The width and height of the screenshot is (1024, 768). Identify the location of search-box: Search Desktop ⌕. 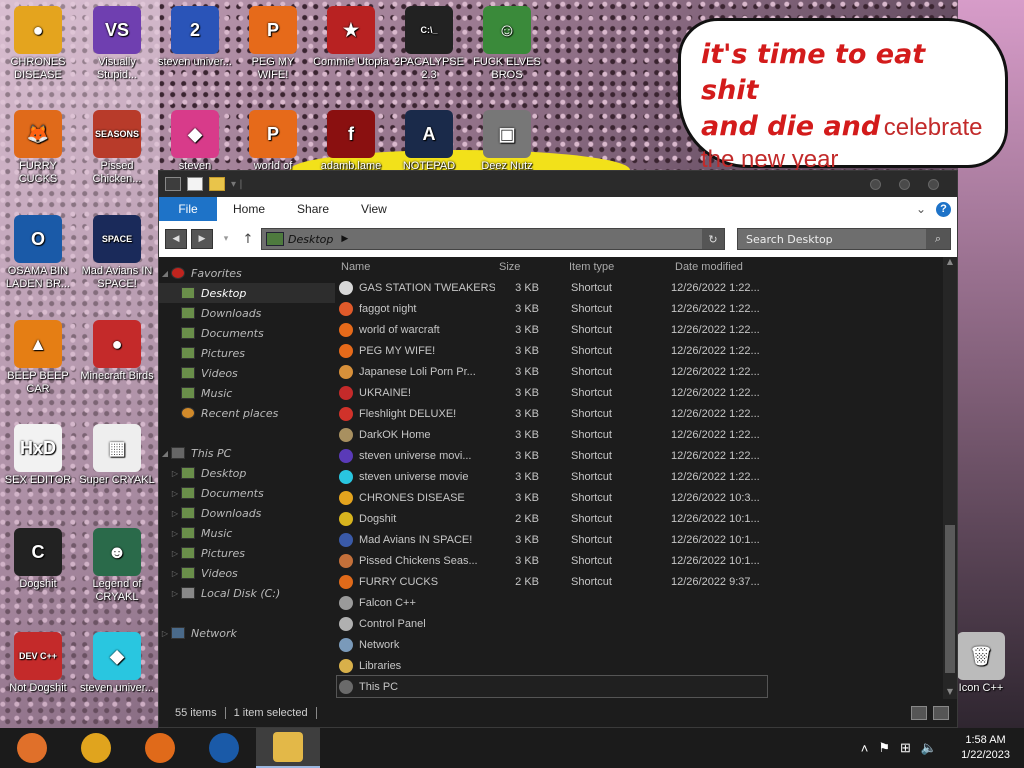
(844, 239).